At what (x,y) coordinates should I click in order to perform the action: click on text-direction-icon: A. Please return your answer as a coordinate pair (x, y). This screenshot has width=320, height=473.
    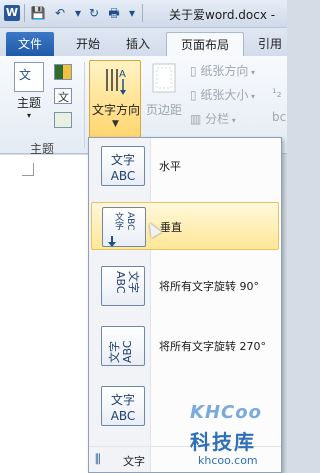
    Looking at the image, I should click on (116, 82).